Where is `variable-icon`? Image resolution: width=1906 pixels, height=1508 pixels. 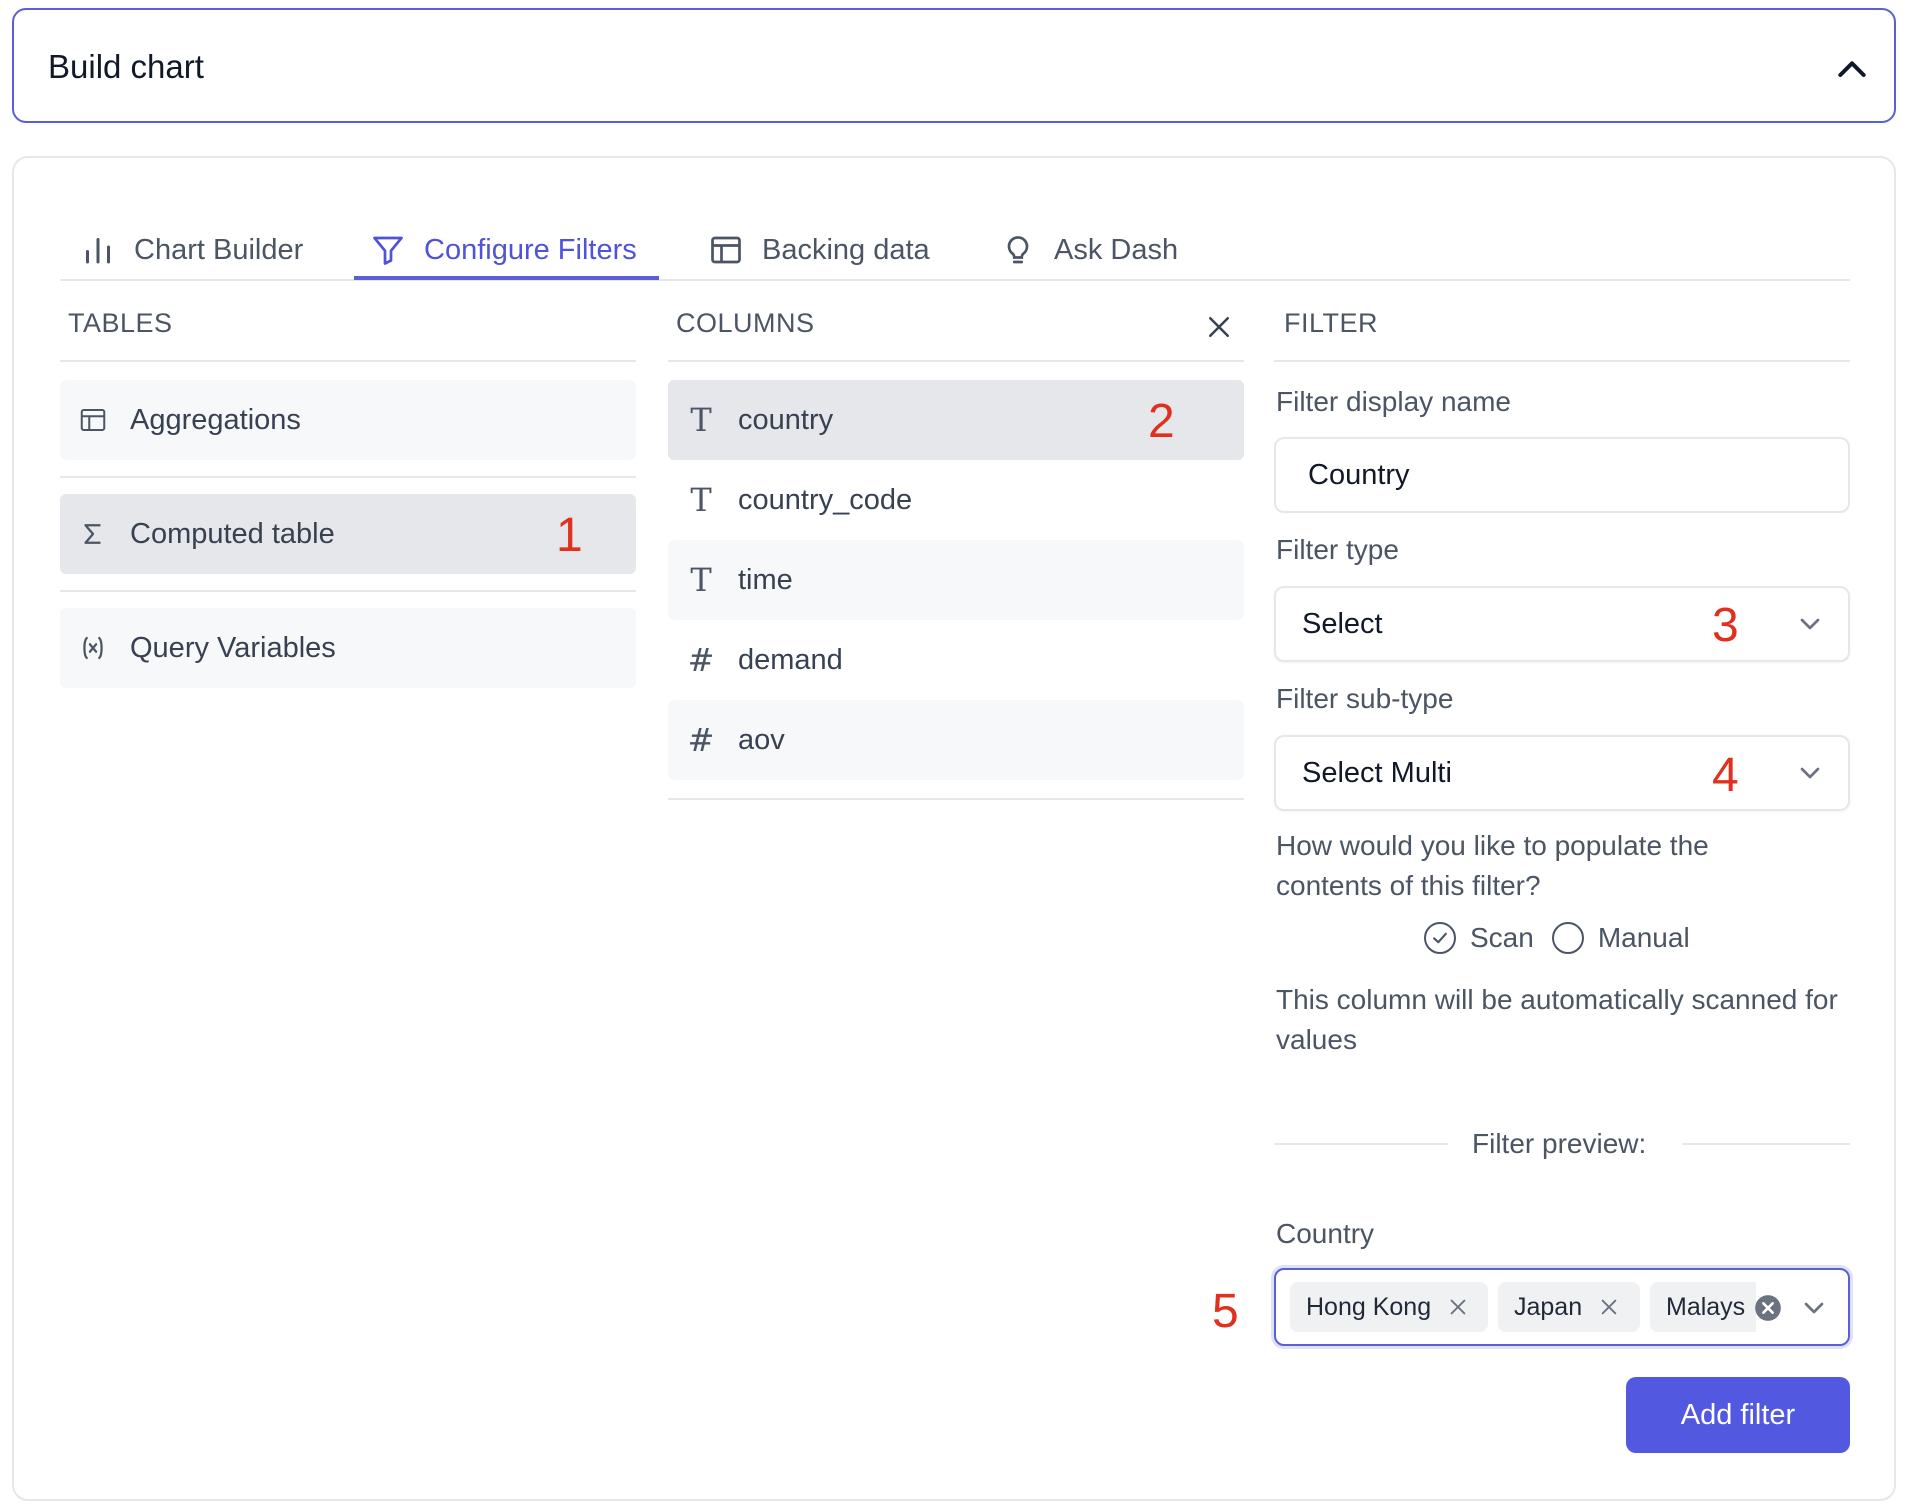 variable-icon is located at coordinates (93, 648).